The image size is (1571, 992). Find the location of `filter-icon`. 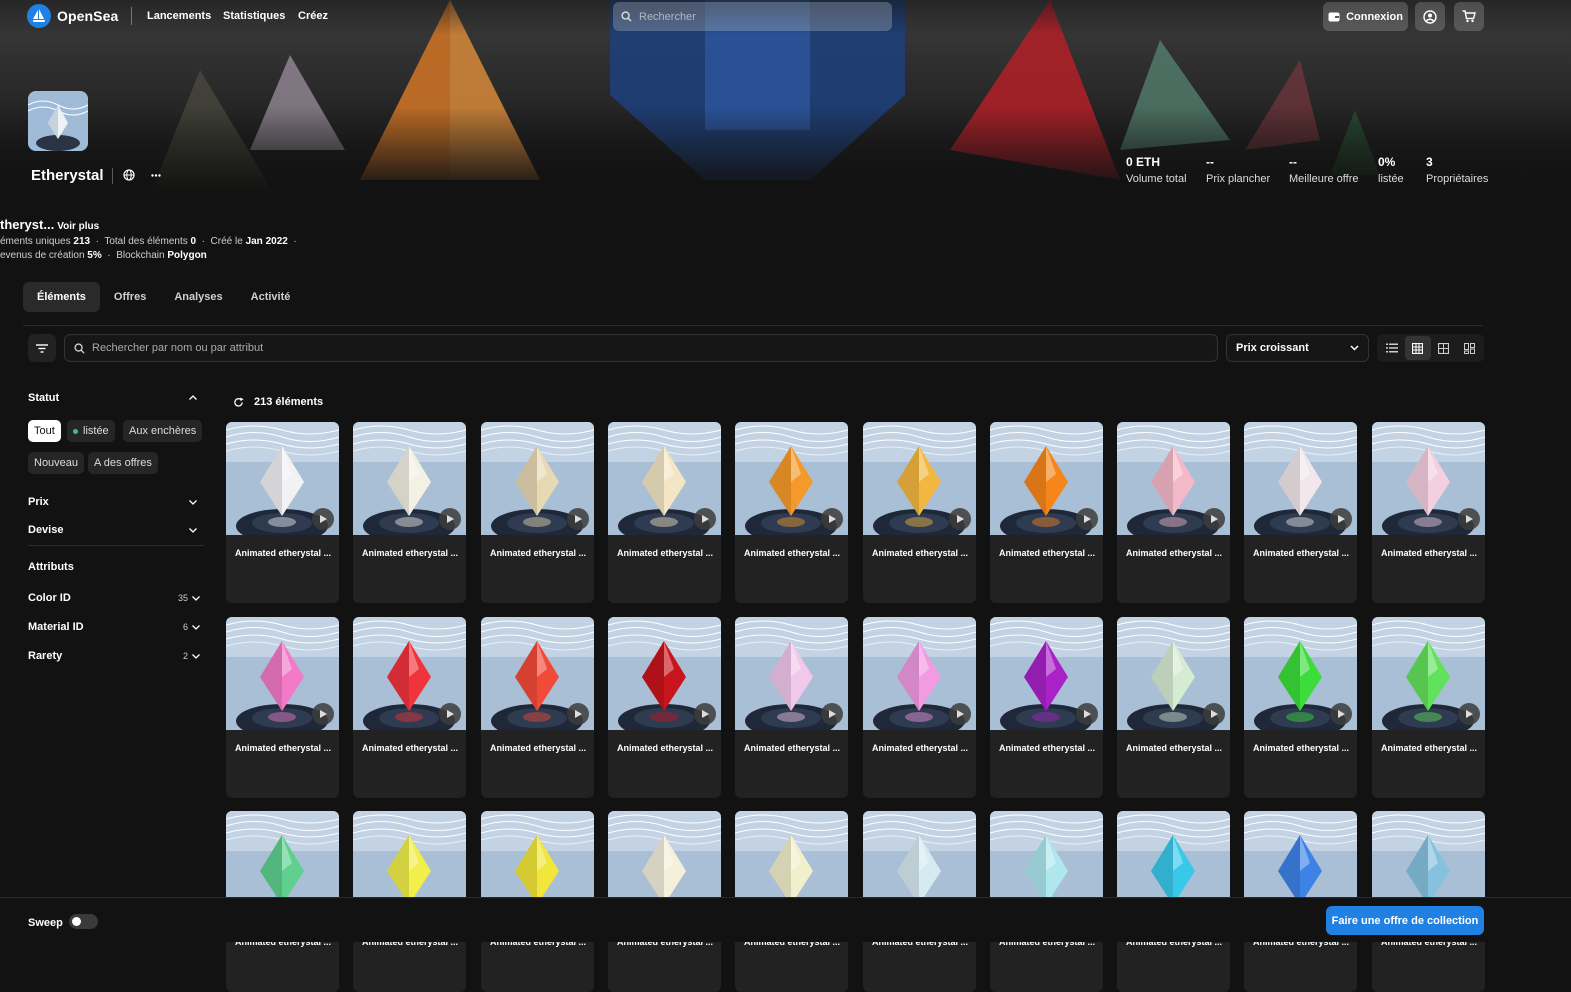

filter-icon is located at coordinates (42, 348).